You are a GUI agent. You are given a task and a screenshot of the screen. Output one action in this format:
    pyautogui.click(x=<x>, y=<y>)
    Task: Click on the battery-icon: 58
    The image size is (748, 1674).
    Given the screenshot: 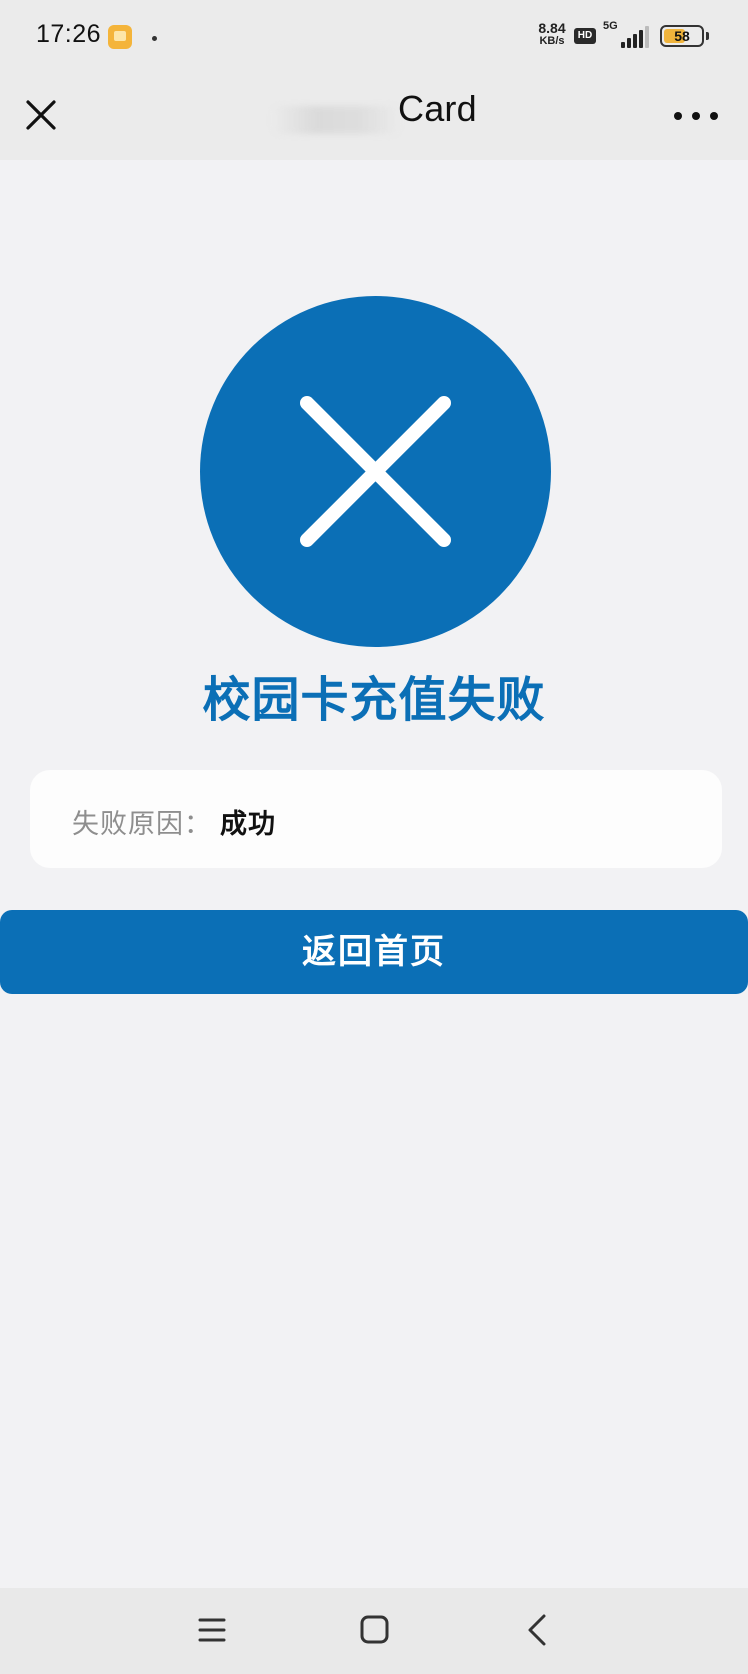 What is the action you would take?
    pyautogui.click(x=682, y=36)
    